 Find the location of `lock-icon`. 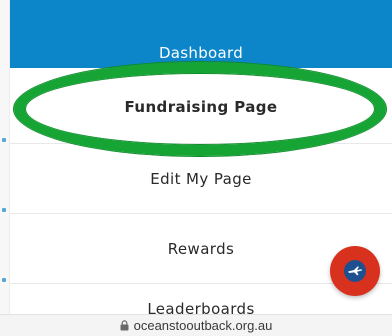

lock-icon is located at coordinates (124, 325).